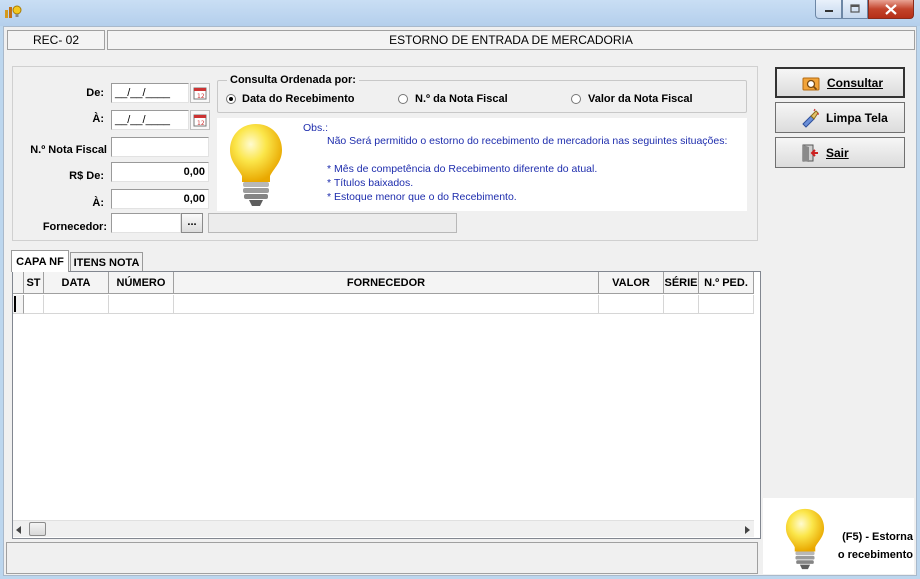  I want to click on f5-hint-line: o recebimento, so click(875, 555).